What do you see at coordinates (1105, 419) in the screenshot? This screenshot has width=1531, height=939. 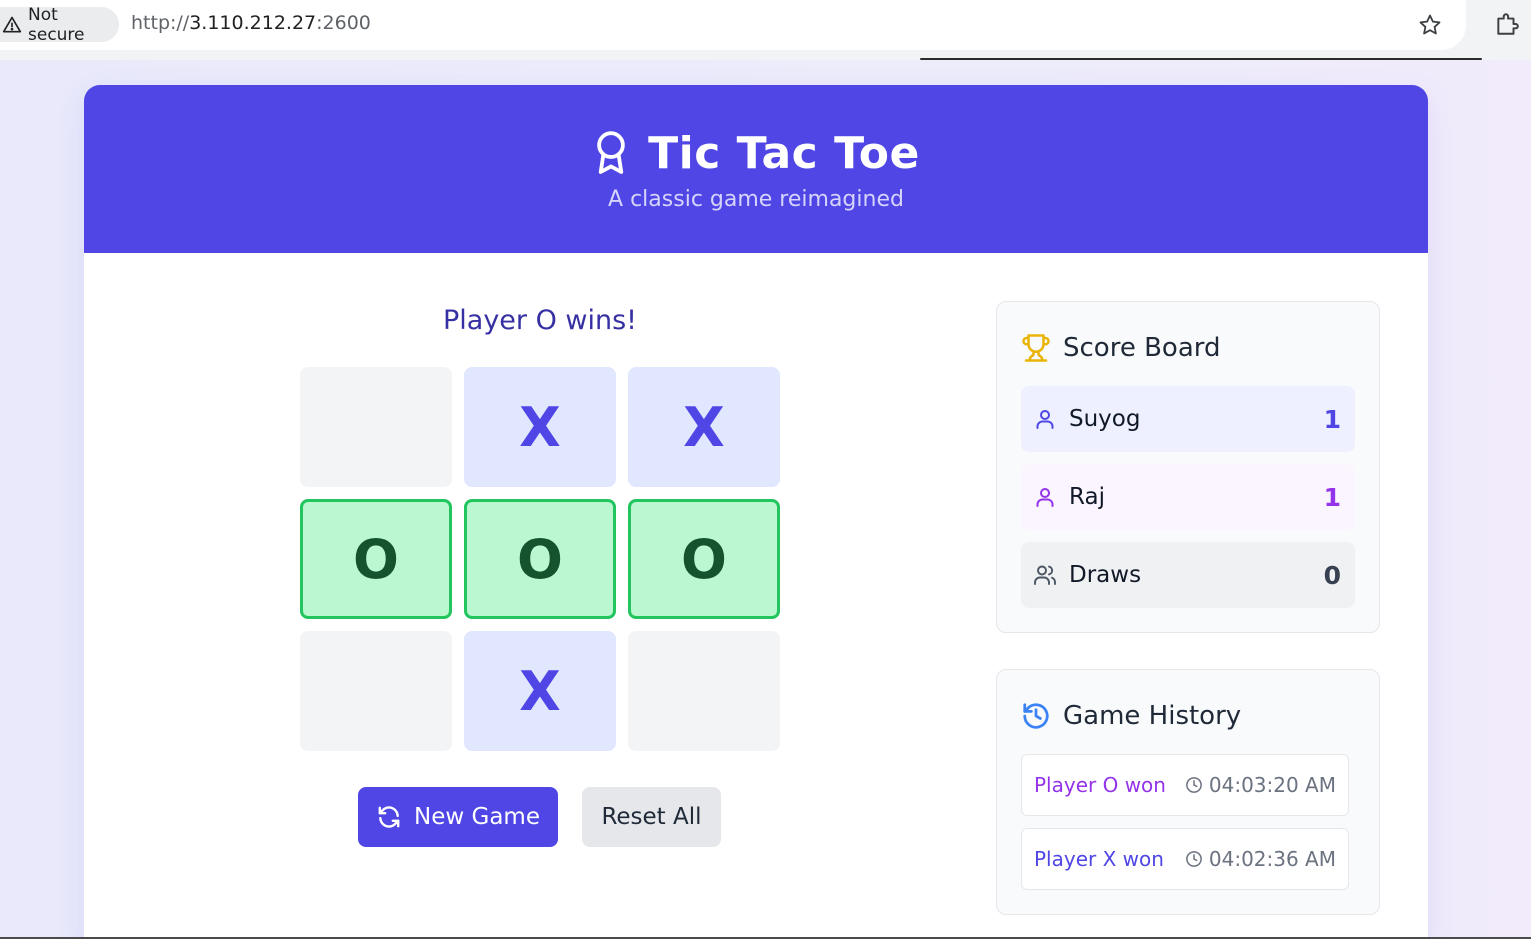 I see `player-name: Suyog` at bounding box center [1105, 419].